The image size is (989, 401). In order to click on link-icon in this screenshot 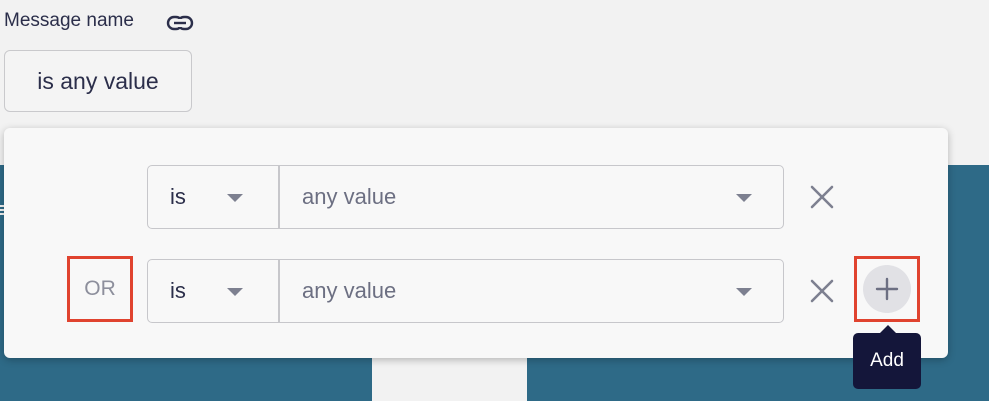, I will do `click(180, 23)`.